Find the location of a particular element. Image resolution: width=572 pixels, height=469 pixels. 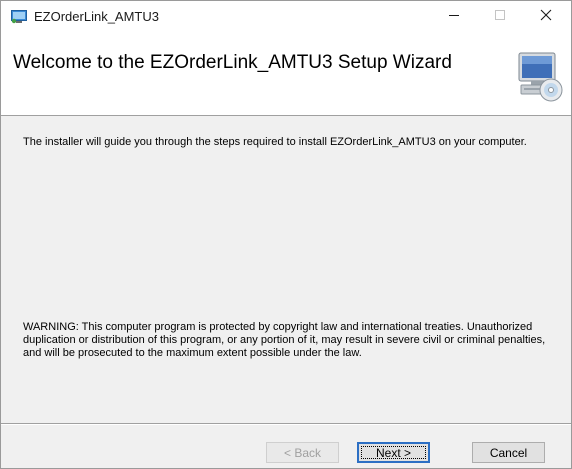

maximize-icon is located at coordinates (500, 17).